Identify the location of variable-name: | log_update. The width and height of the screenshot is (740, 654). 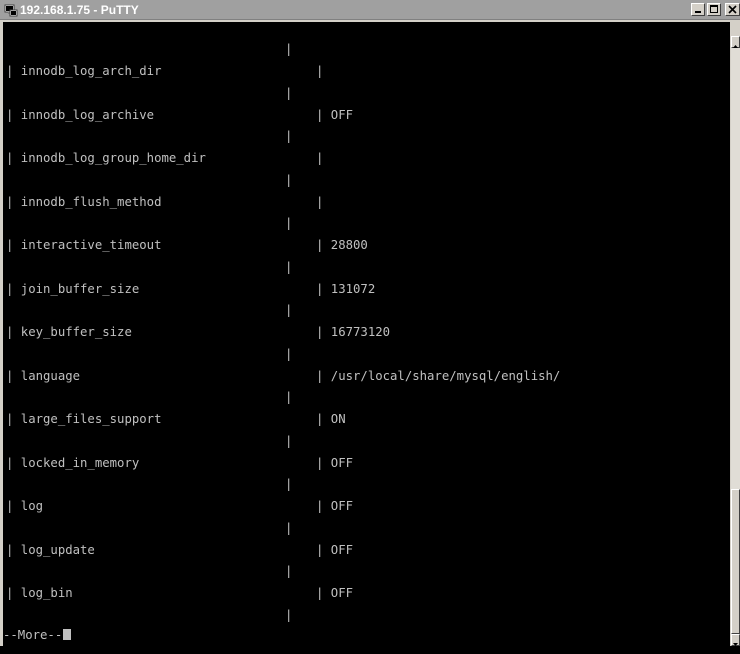
(50, 549).